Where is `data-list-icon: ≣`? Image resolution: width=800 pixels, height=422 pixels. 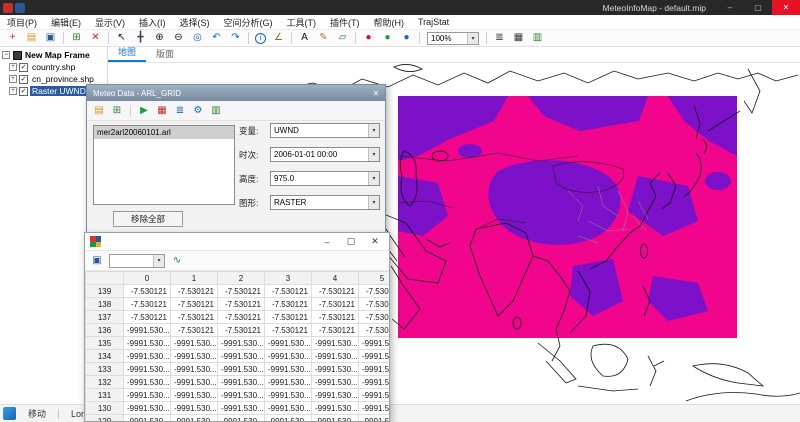
data-list-icon: ≣ is located at coordinates (180, 111).